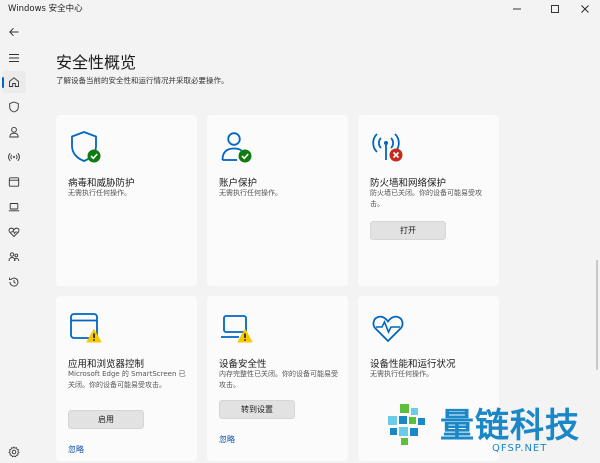 The image size is (600, 463). Describe the element at coordinates (106, 364) in the screenshot. I see `card-title: 应用和浏览器控制` at that location.